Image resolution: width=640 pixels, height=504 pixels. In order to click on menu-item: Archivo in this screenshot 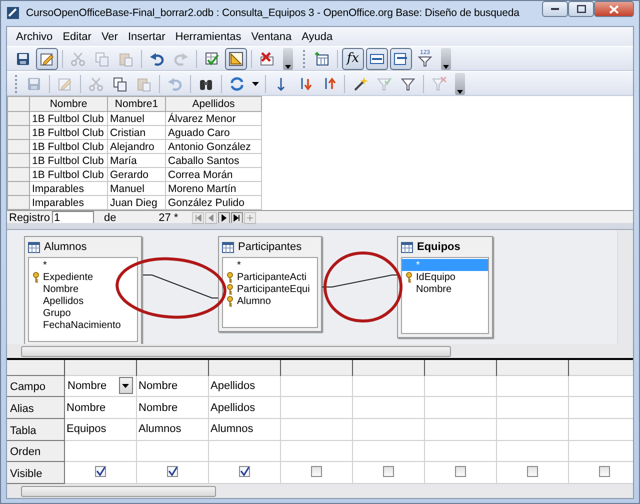, I will do `click(34, 36)`.